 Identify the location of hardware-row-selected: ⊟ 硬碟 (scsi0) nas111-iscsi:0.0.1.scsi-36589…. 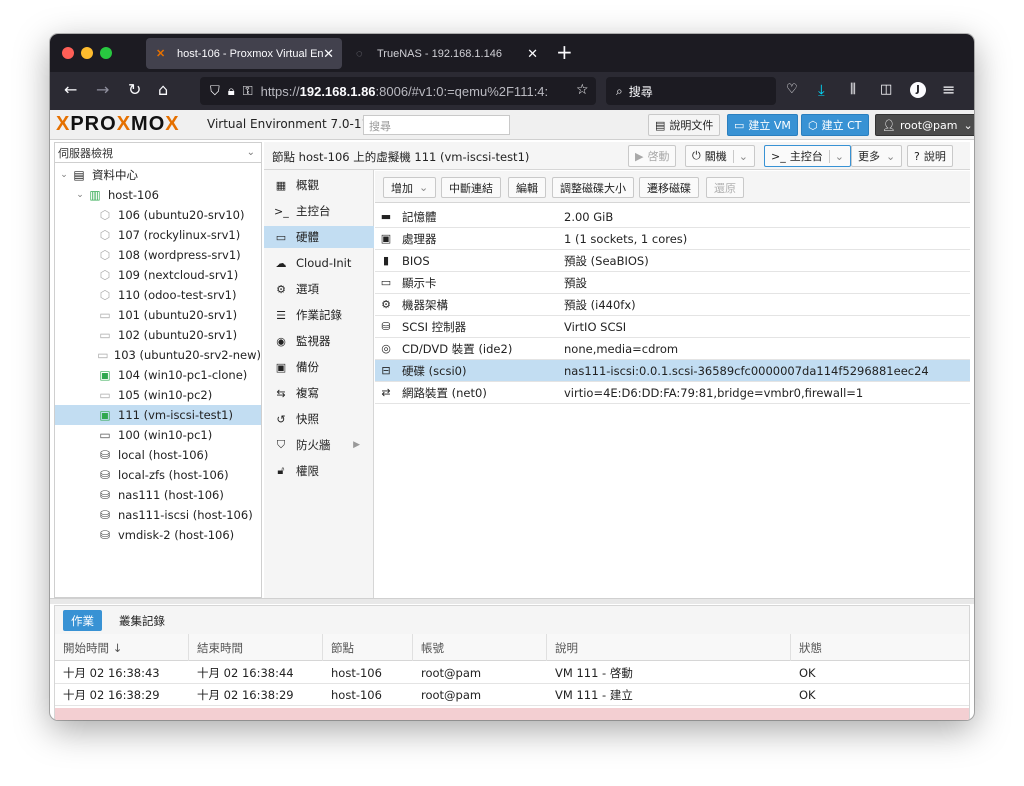
(672, 371).